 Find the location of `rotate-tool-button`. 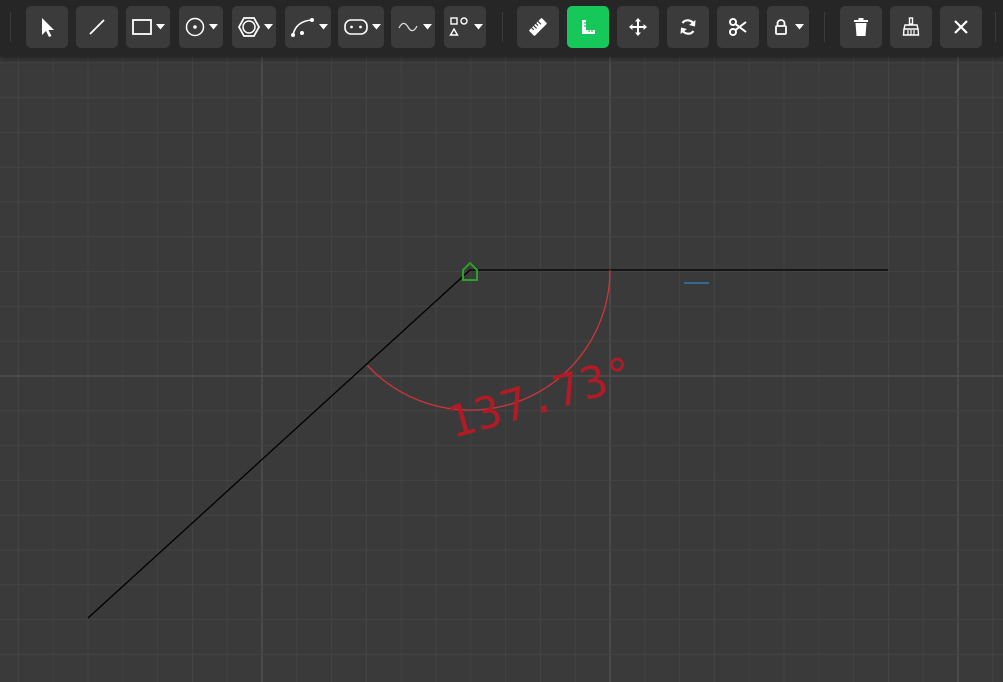

rotate-tool-button is located at coordinates (688, 27).